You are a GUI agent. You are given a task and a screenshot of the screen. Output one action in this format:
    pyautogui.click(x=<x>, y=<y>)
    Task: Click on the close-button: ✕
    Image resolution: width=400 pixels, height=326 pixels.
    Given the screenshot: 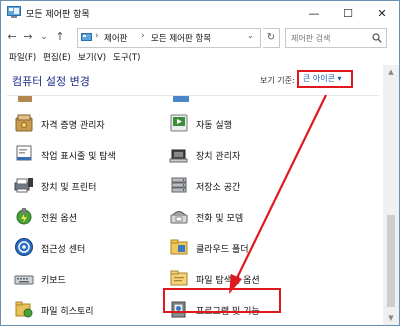 What is the action you would take?
    pyautogui.click(x=382, y=13)
    